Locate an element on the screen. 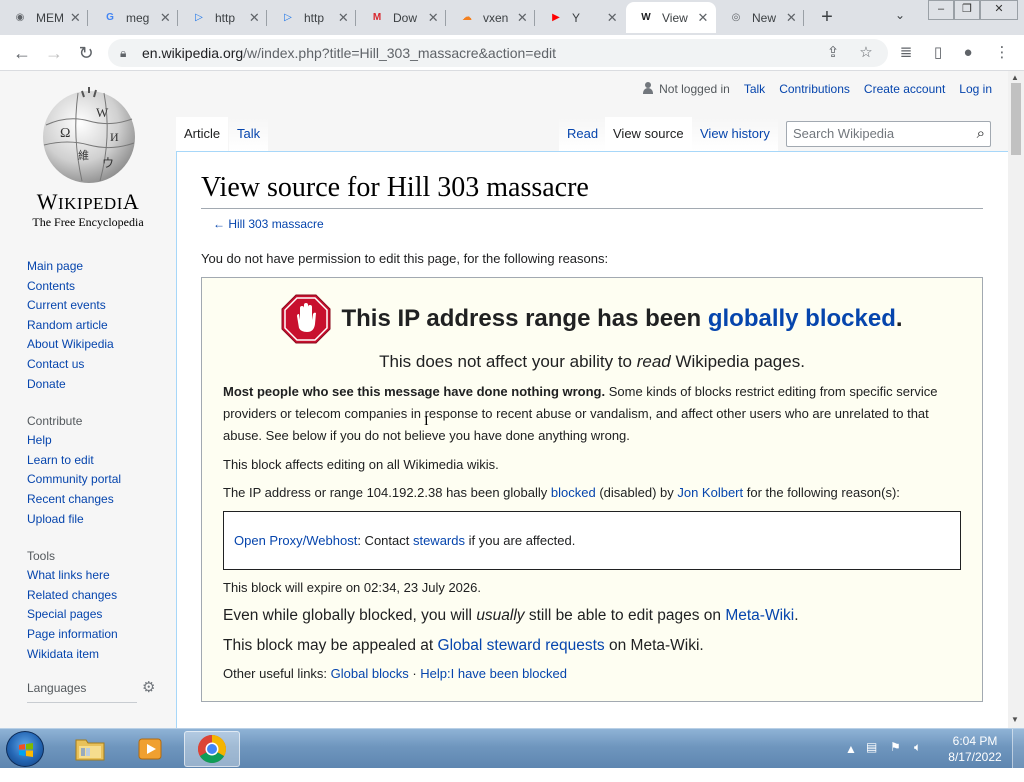 The height and width of the screenshot is (782, 1024). clock-time: 6:04 PM is located at coordinates (975, 741).